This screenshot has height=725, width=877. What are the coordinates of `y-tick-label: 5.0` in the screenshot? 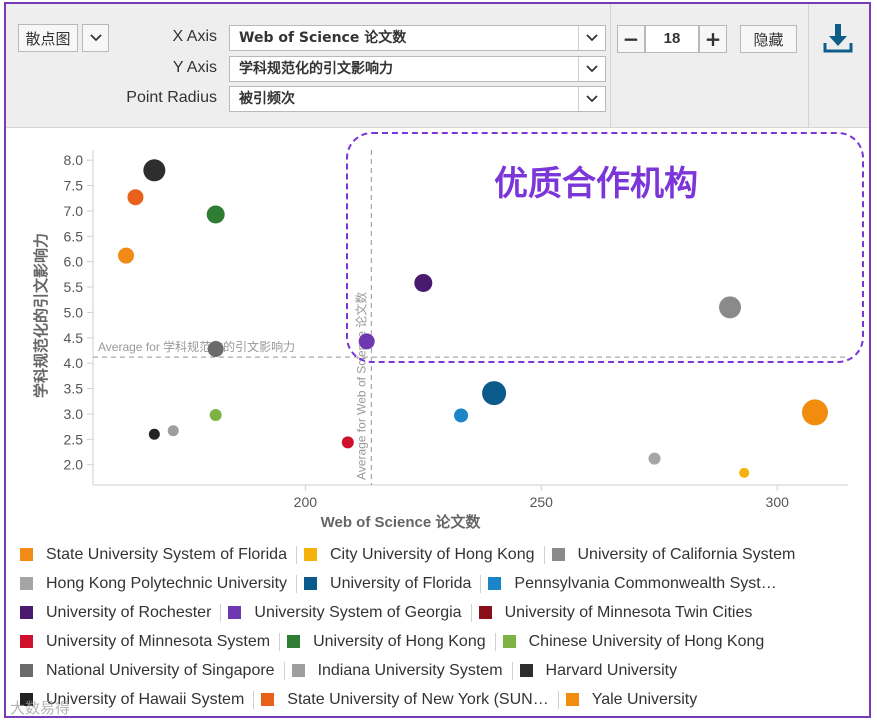 It's located at (74, 312).